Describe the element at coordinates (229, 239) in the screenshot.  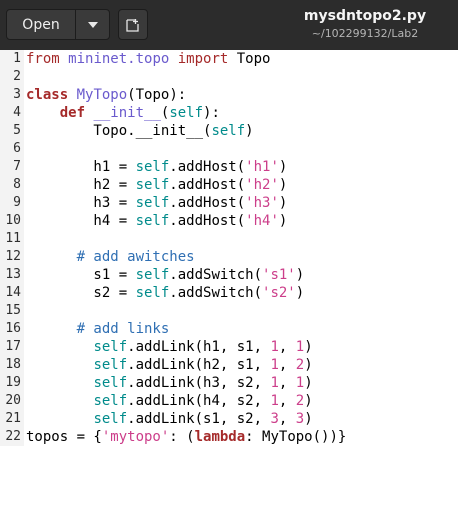
I see `code-line: 11` at that location.